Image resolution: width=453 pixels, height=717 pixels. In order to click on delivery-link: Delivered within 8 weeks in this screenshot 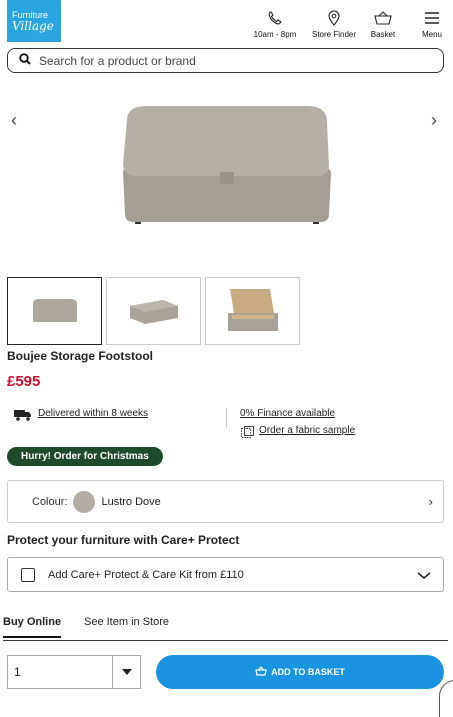, I will do `click(93, 413)`.